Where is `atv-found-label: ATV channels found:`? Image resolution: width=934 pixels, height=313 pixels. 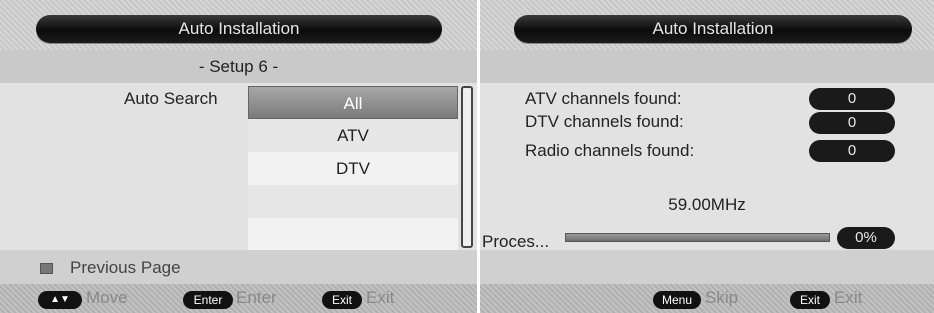 atv-found-label: ATV channels found: is located at coordinates (603, 98).